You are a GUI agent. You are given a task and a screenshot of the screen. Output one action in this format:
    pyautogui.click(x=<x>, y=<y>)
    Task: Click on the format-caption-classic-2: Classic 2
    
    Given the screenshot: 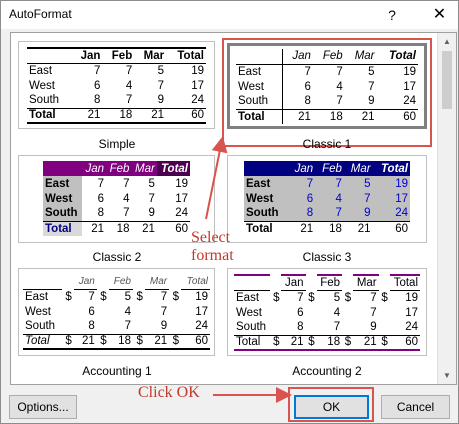 What is the action you would take?
    pyautogui.click(x=117, y=257)
    